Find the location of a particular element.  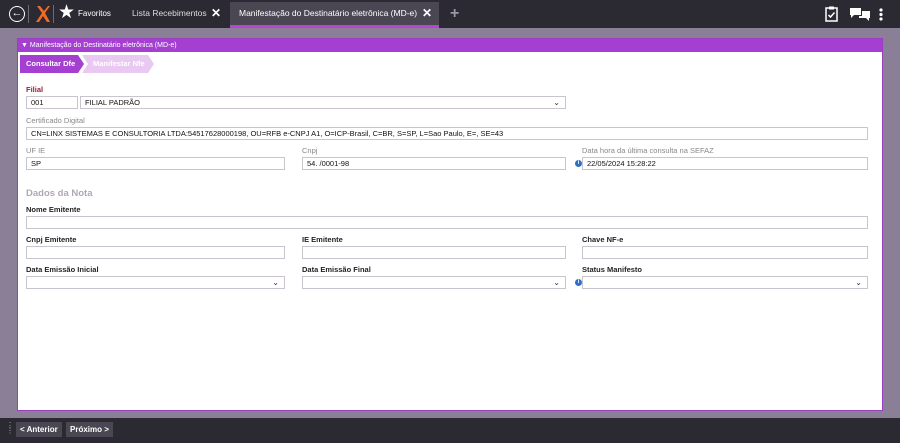

cnpj-field: 54. /0001-98 is located at coordinates (434, 163).